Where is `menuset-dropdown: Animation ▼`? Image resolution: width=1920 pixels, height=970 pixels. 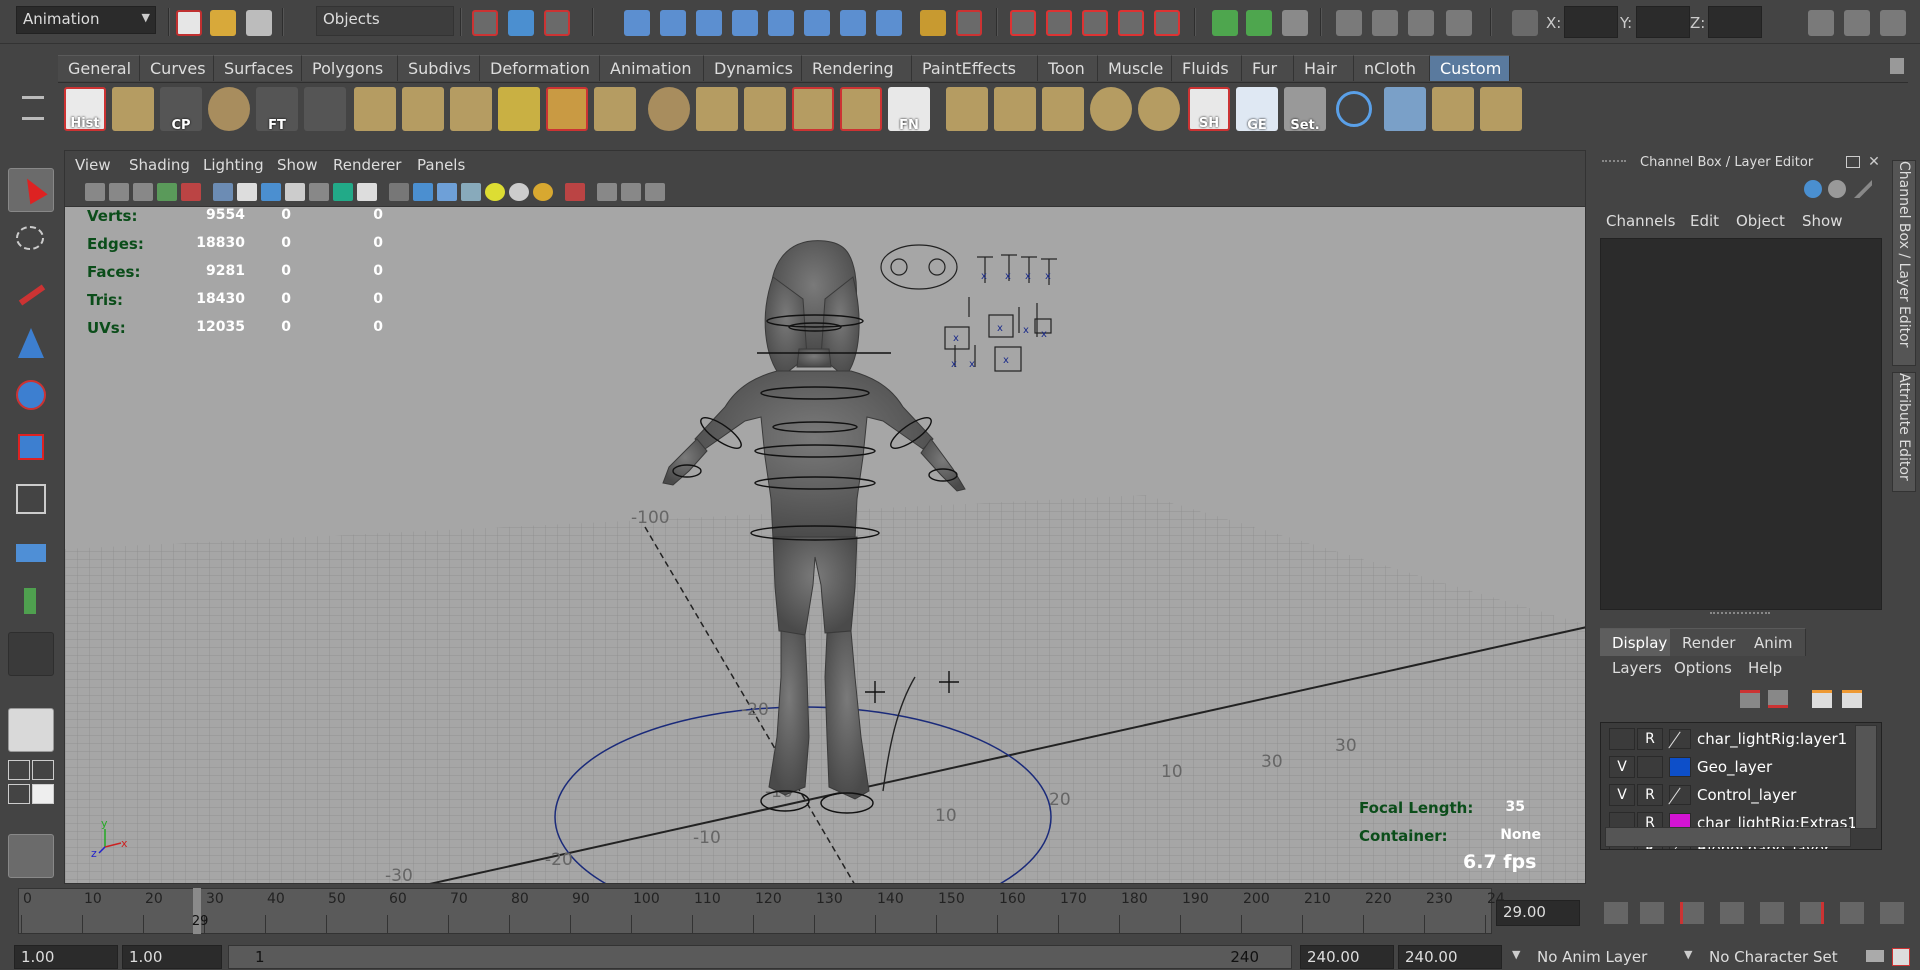
menuset-dropdown: Animation ▼ is located at coordinates (86, 20).